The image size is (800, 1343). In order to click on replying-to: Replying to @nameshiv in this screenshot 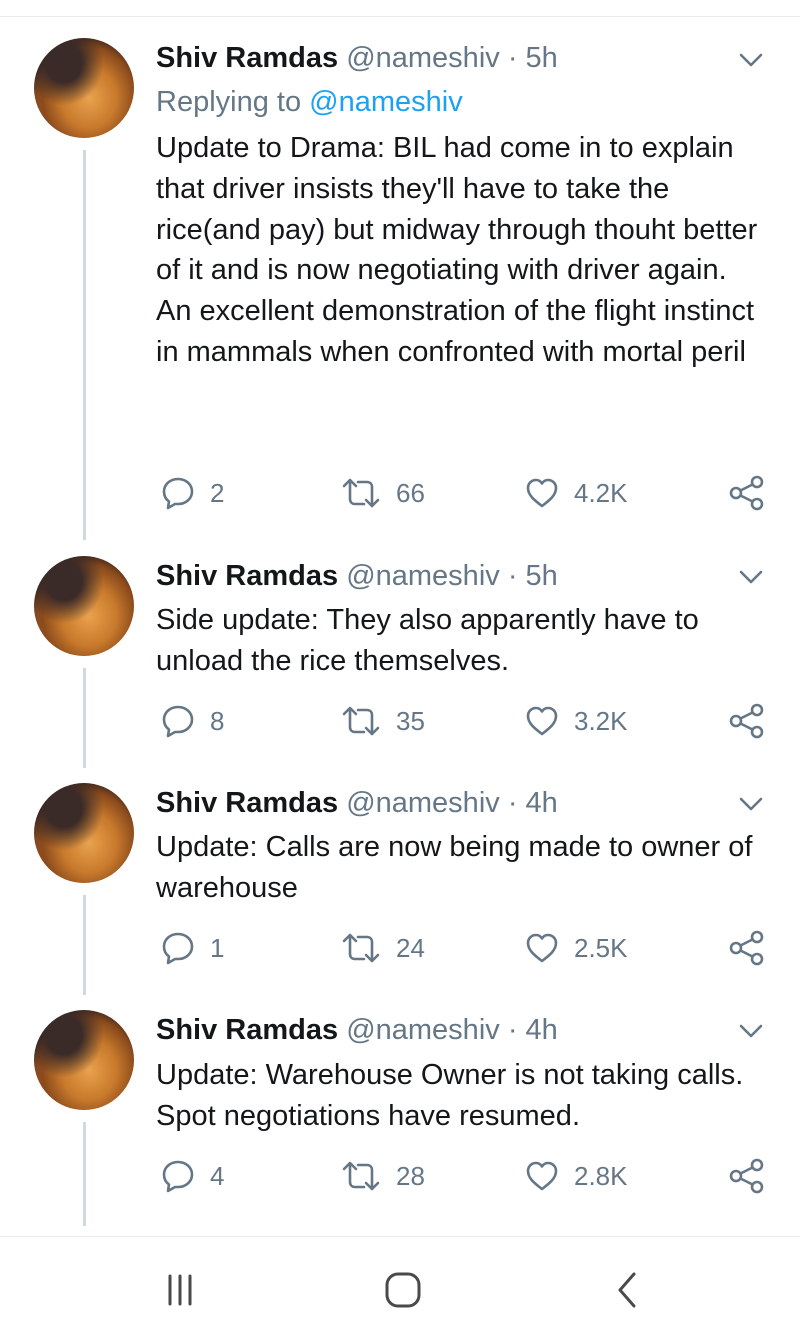, I will do `click(309, 102)`.